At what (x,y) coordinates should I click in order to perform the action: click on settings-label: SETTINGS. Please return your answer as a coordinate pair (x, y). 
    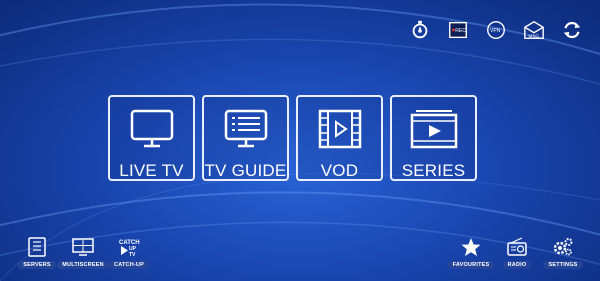
    Looking at the image, I should click on (563, 265).